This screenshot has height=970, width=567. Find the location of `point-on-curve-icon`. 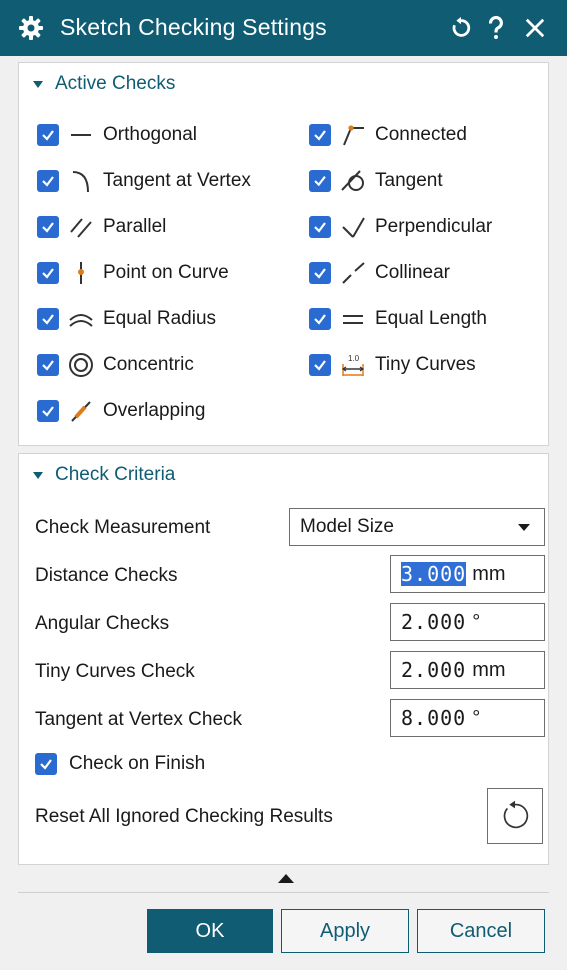

point-on-curve-icon is located at coordinates (81, 273).